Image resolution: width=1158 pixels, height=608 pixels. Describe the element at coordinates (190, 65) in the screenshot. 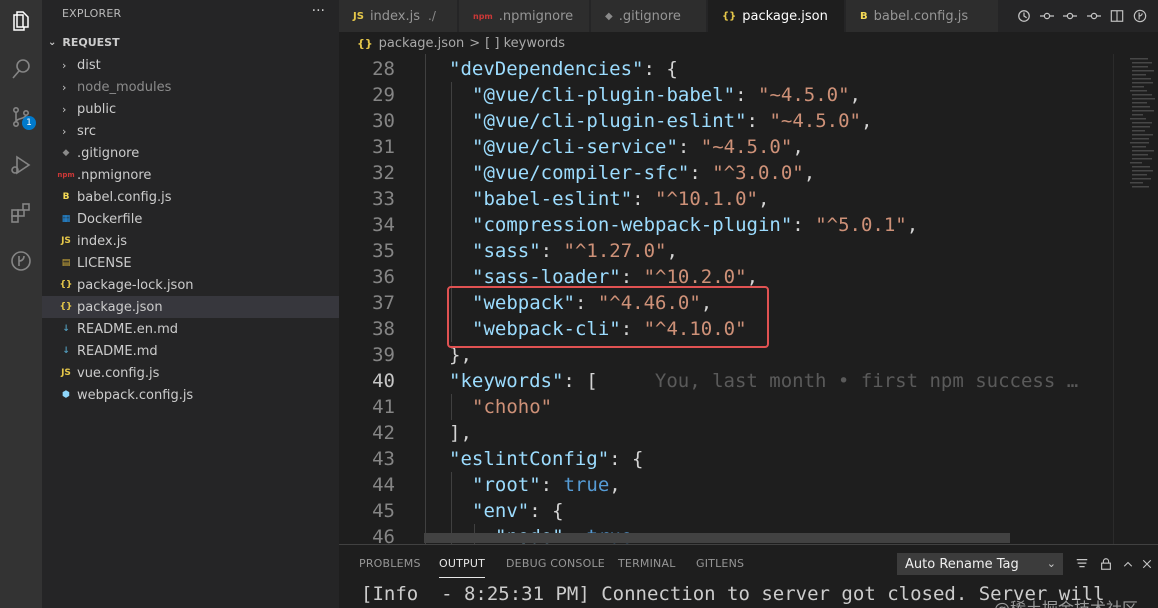

I see `folder-item: › dist` at that location.